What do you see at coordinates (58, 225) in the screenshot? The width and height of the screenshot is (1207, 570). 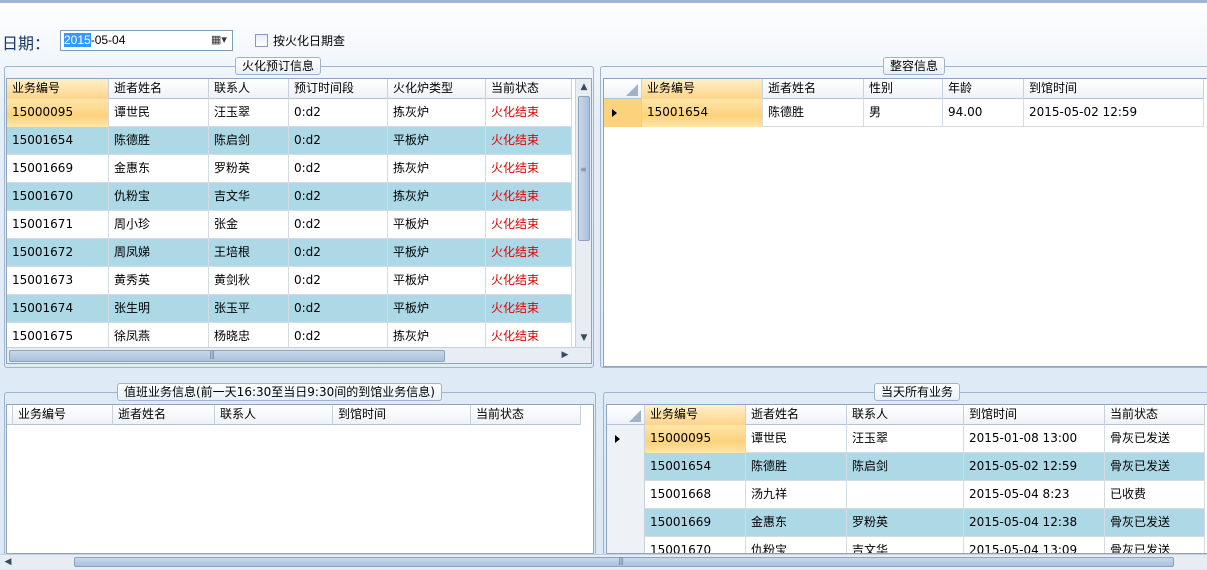 I see `cremation-cell: 15001671` at bounding box center [58, 225].